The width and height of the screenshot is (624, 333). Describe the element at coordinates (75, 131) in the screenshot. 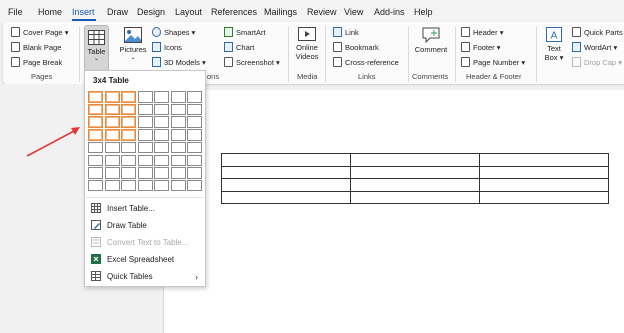

I see `arrow-head` at that location.